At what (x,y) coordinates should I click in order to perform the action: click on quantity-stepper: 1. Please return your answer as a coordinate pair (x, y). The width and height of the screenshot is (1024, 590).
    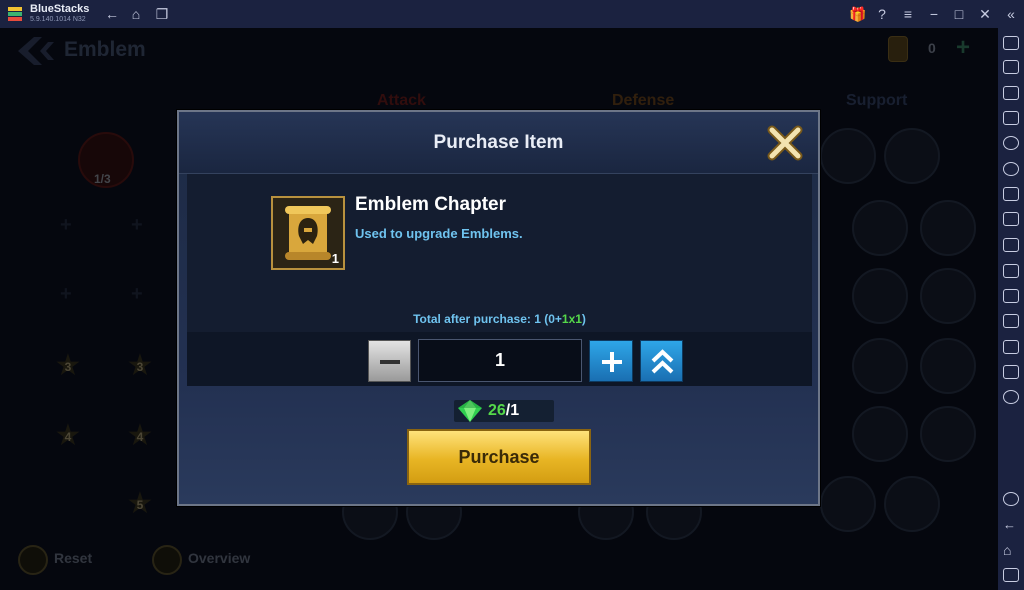
    Looking at the image, I should click on (499, 359).